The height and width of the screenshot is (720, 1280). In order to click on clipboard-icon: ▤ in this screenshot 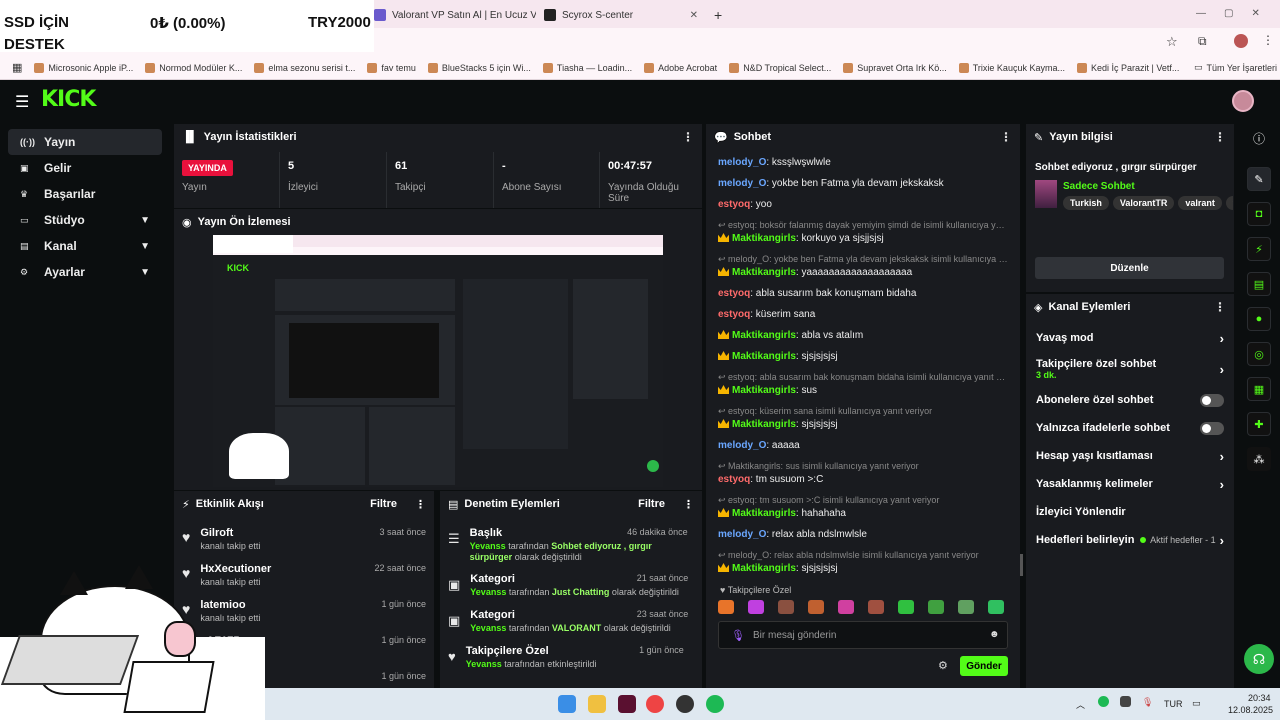, I will do `click(1259, 284)`.